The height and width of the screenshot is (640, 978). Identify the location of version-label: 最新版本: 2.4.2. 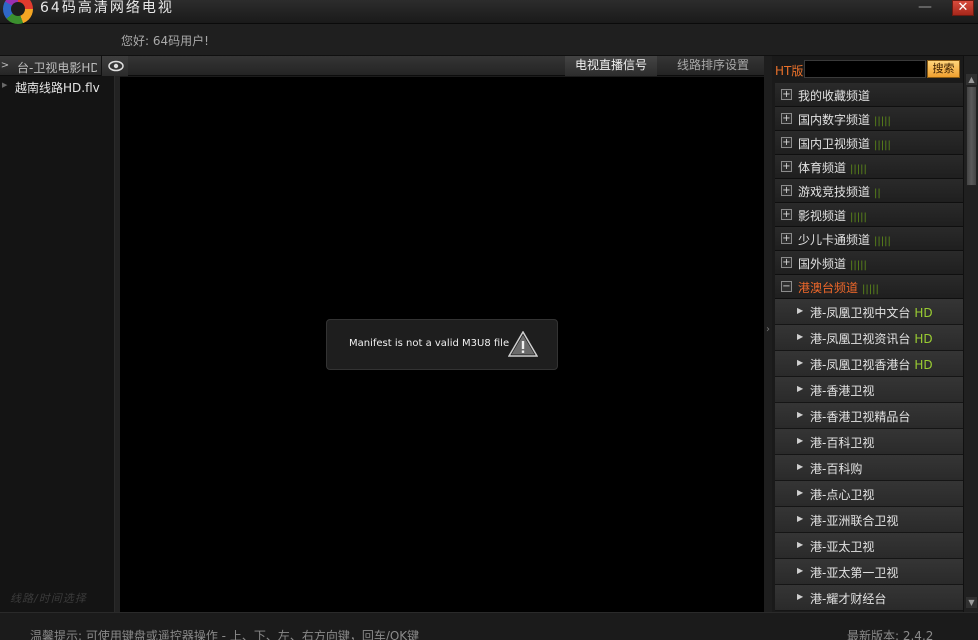
(890, 634).